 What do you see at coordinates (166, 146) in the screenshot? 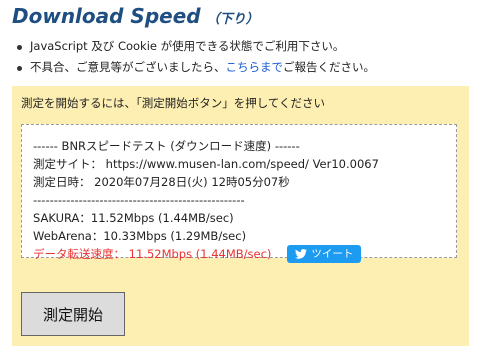
I see `result-line: ------ BNRスピードテスト (ダウンロード速度) ------` at bounding box center [166, 146].